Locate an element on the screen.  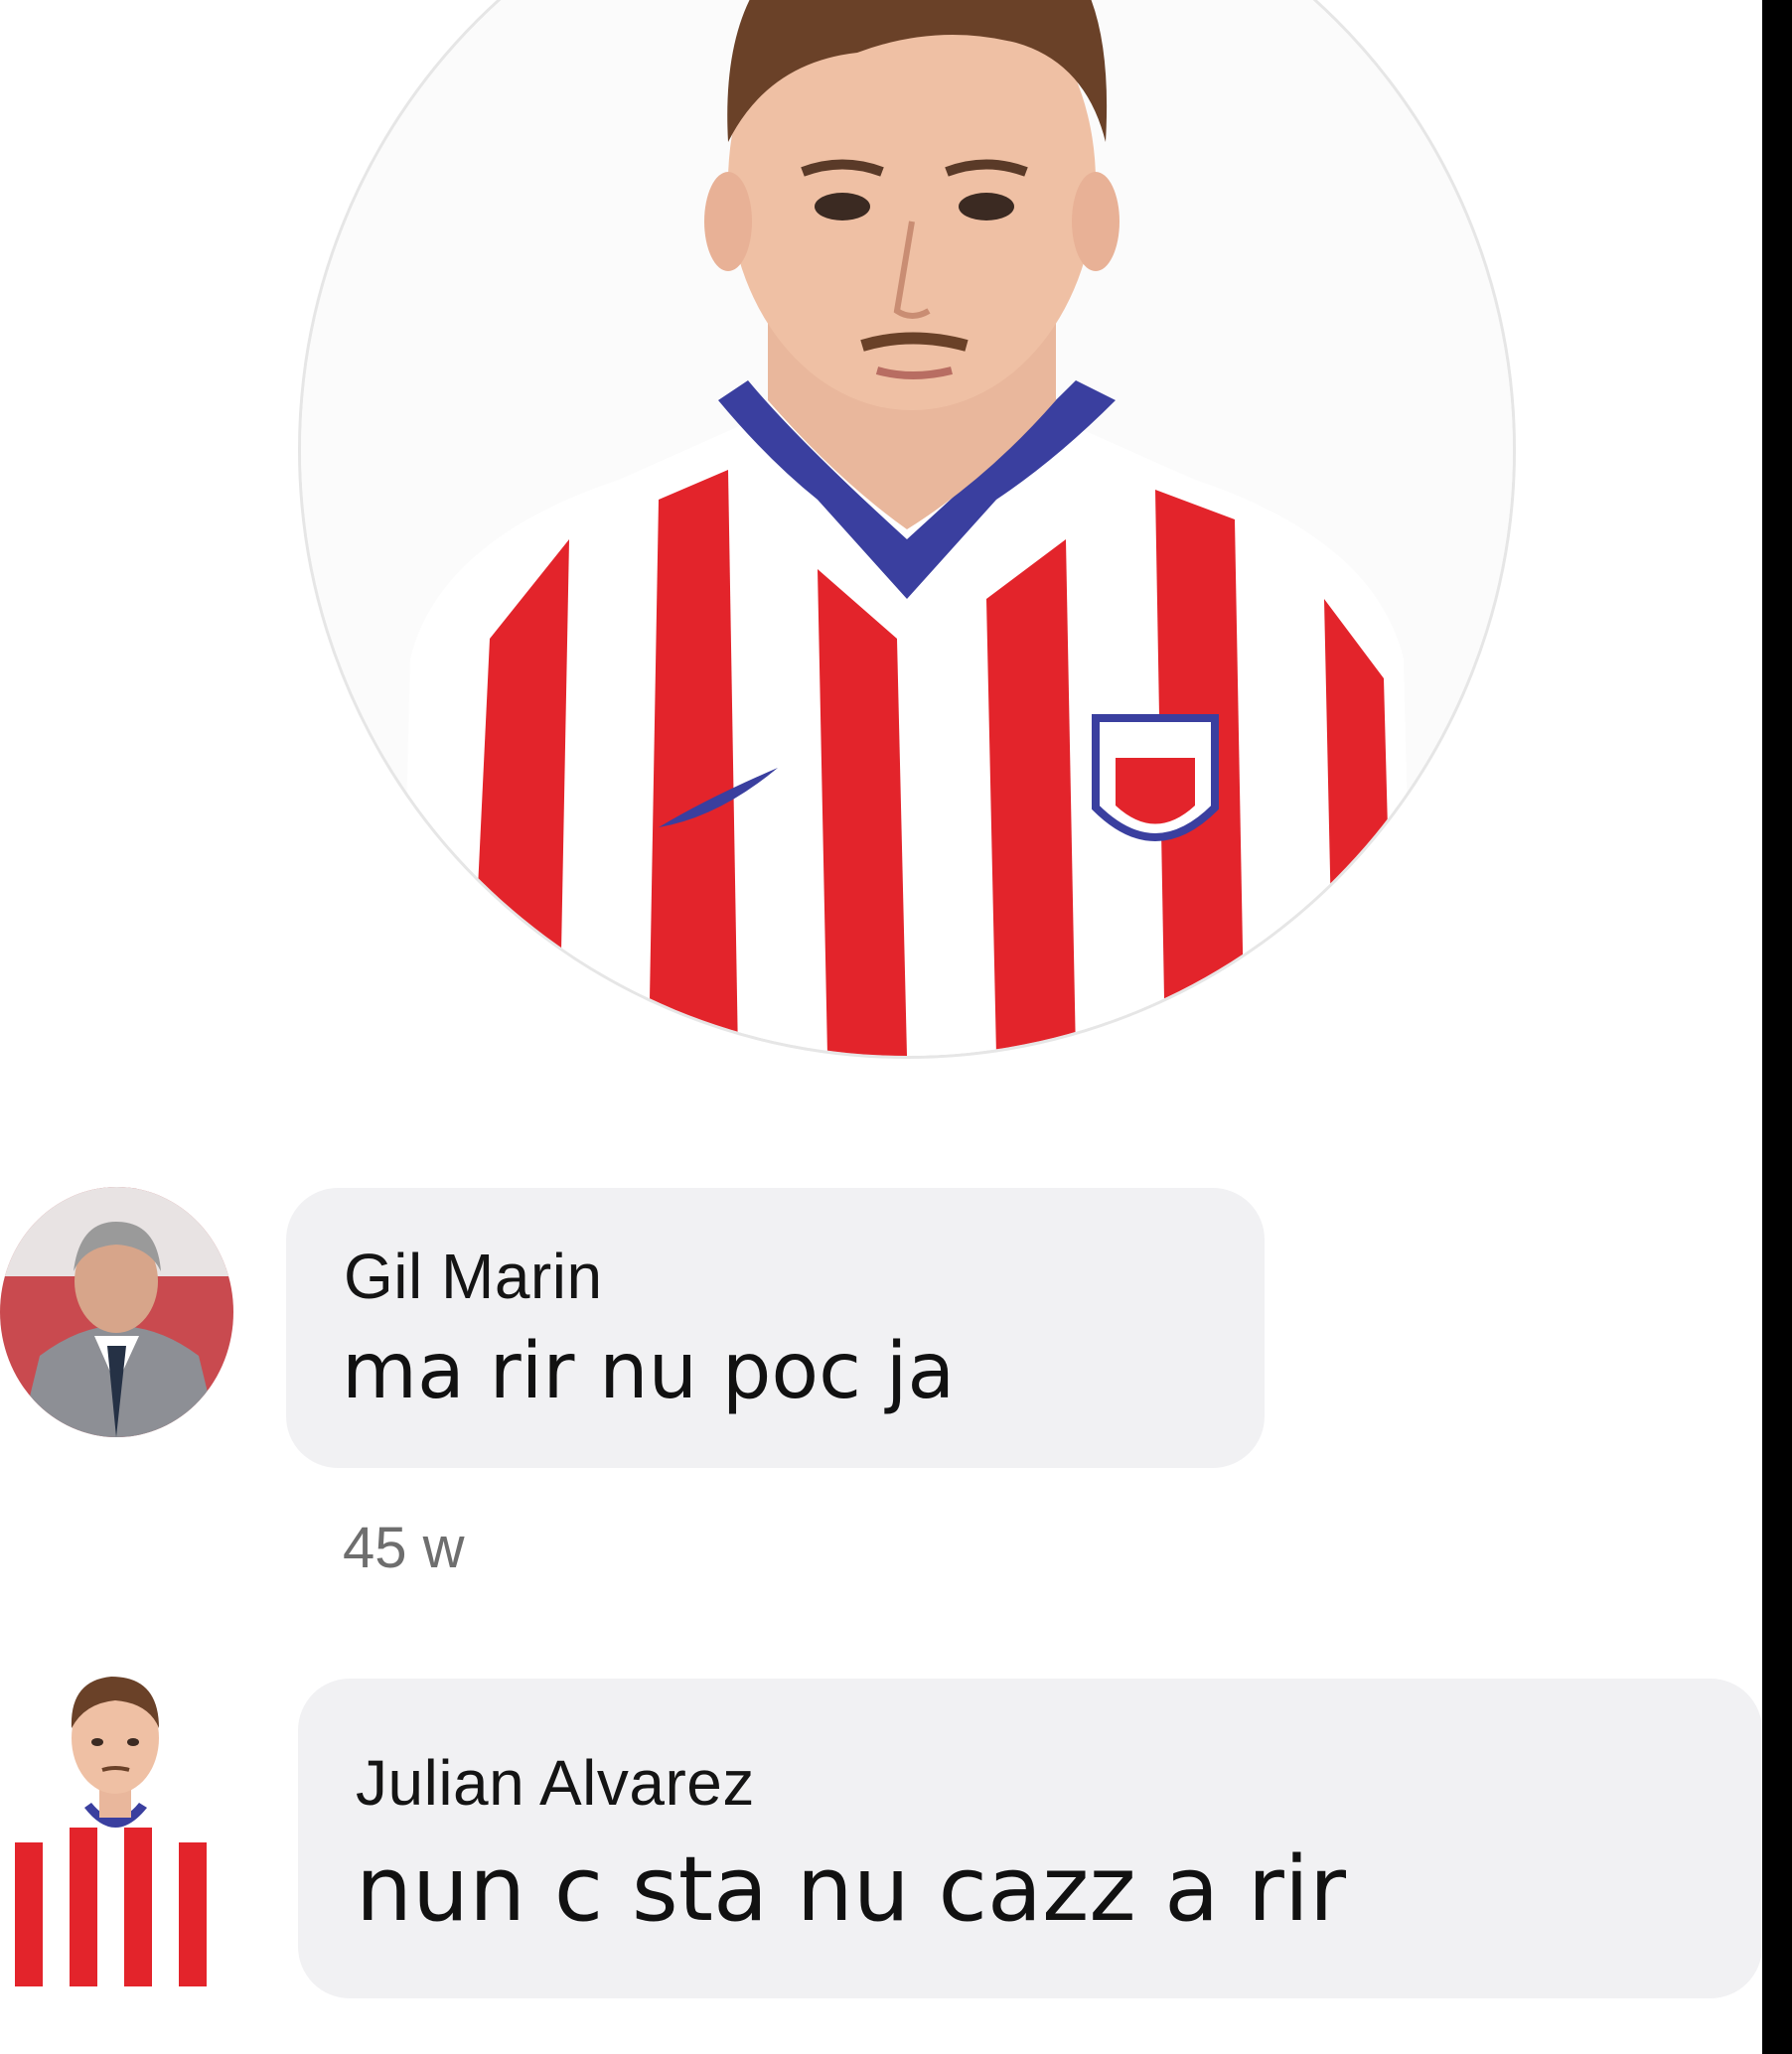
avatar-photo-julian-alvarez-icon is located at coordinates (115, 1822).